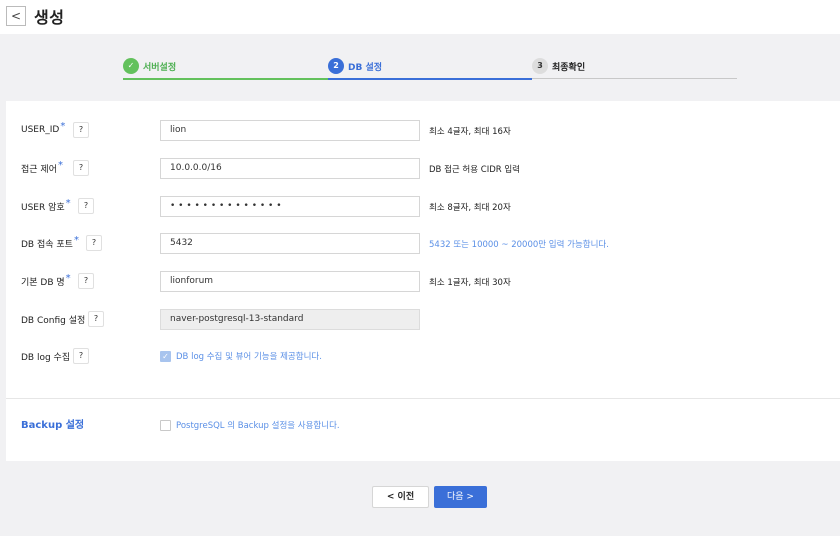 This screenshot has width=840, height=536. Describe the element at coordinates (470, 132) in the screenshot. I see `user-id-hint: 최소 4글자, 최대 16자` at that location.